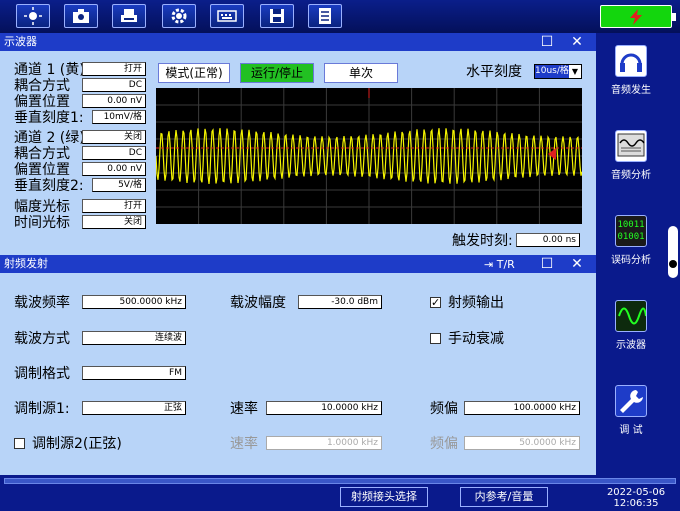 Image resolution: width=680 pixels, height=511 pixels. Describe the element at coordinates (81, 16) in the screenshot. I see `camera-icon` at that location.